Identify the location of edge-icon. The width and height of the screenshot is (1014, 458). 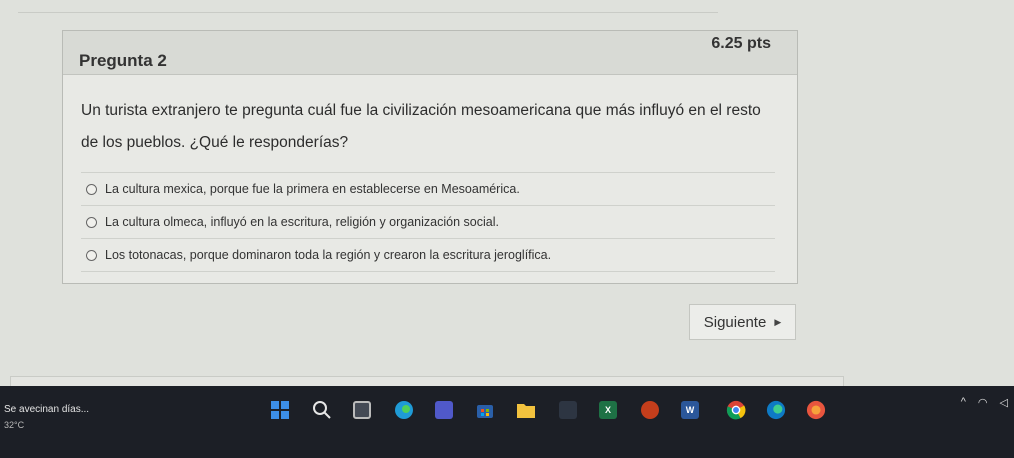
(404, 410).